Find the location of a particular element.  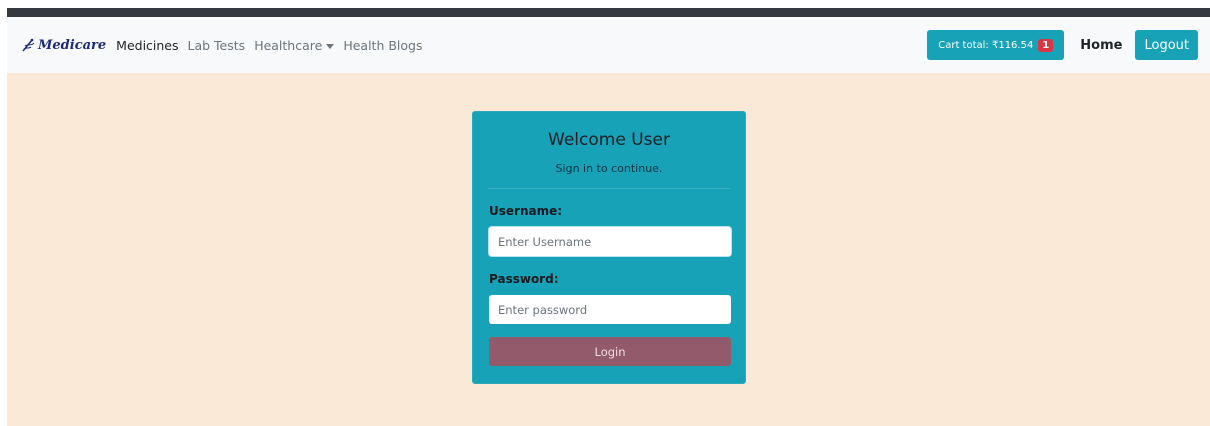

nav-link-health-blogs: Health Blogs is located at coordinates (382, 45).